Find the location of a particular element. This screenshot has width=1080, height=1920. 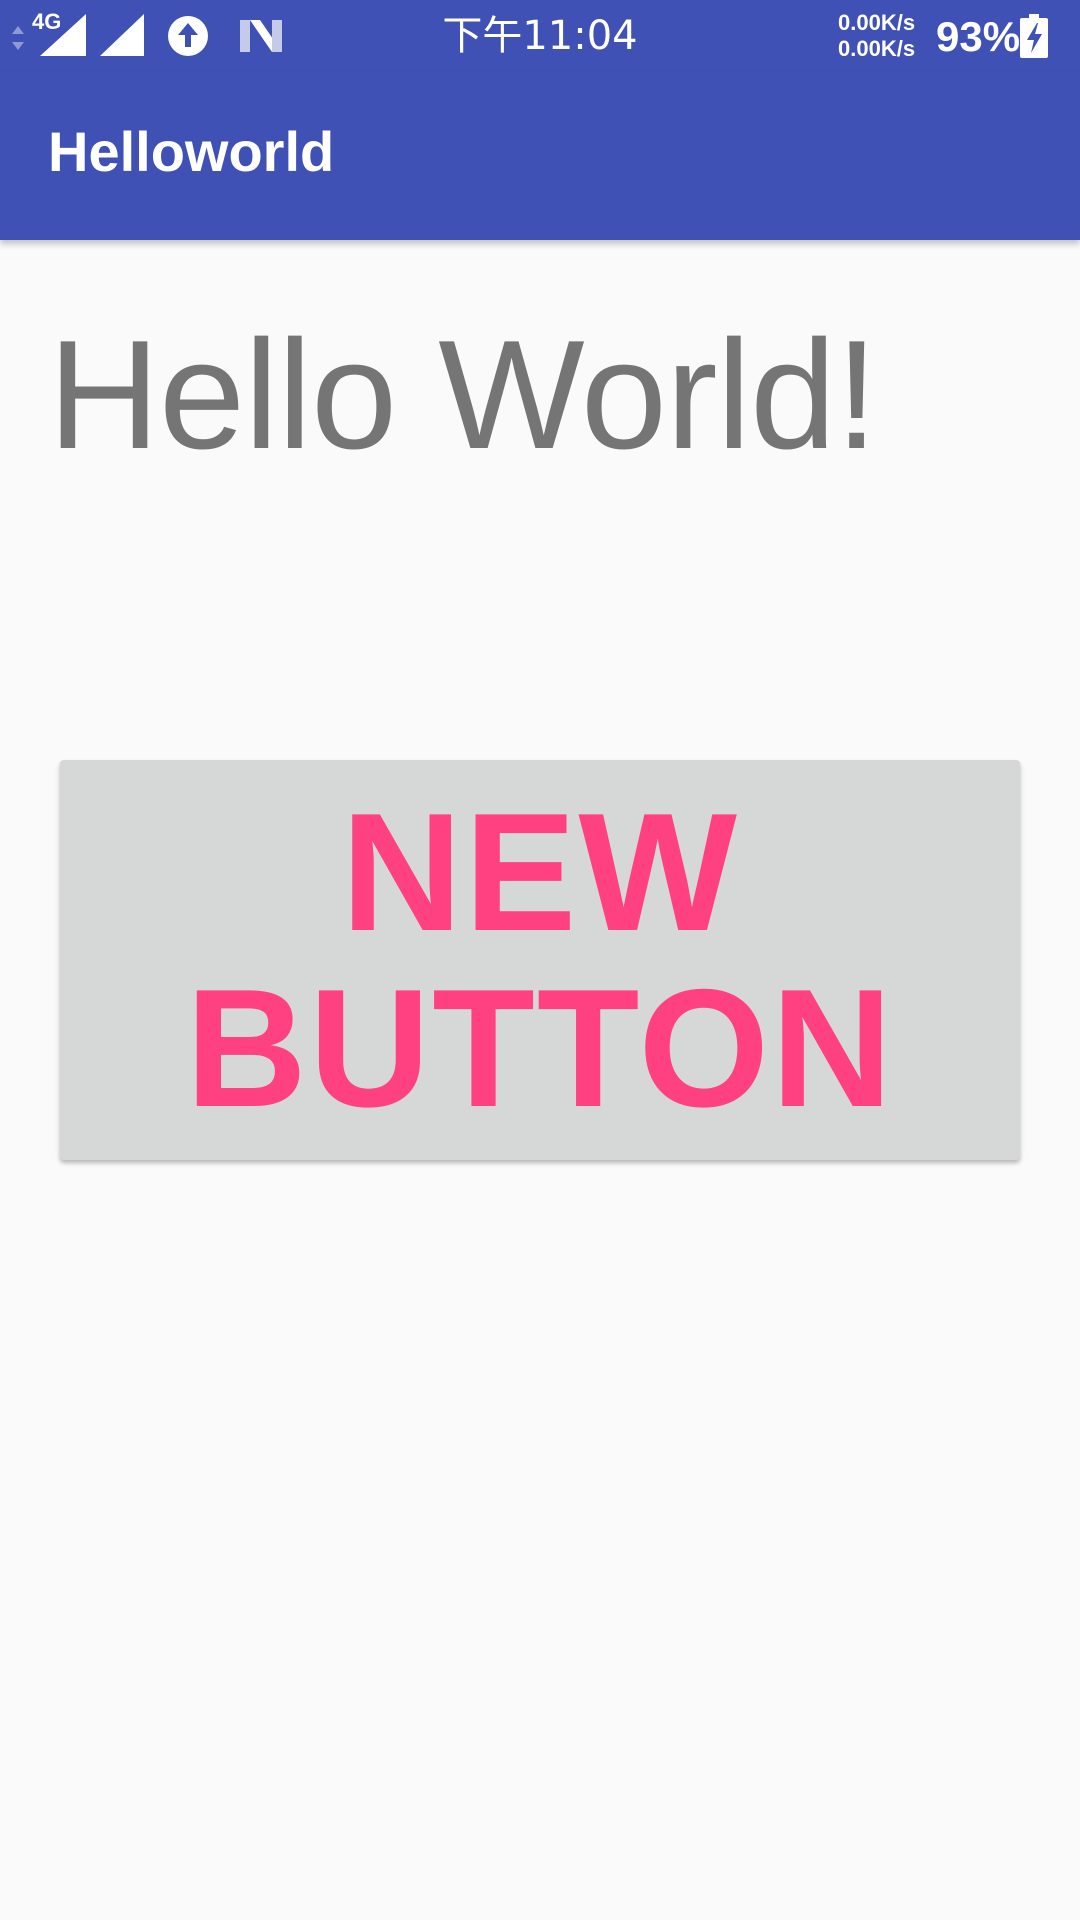

battery-percent: 93% is located at coordinates (978, 36).